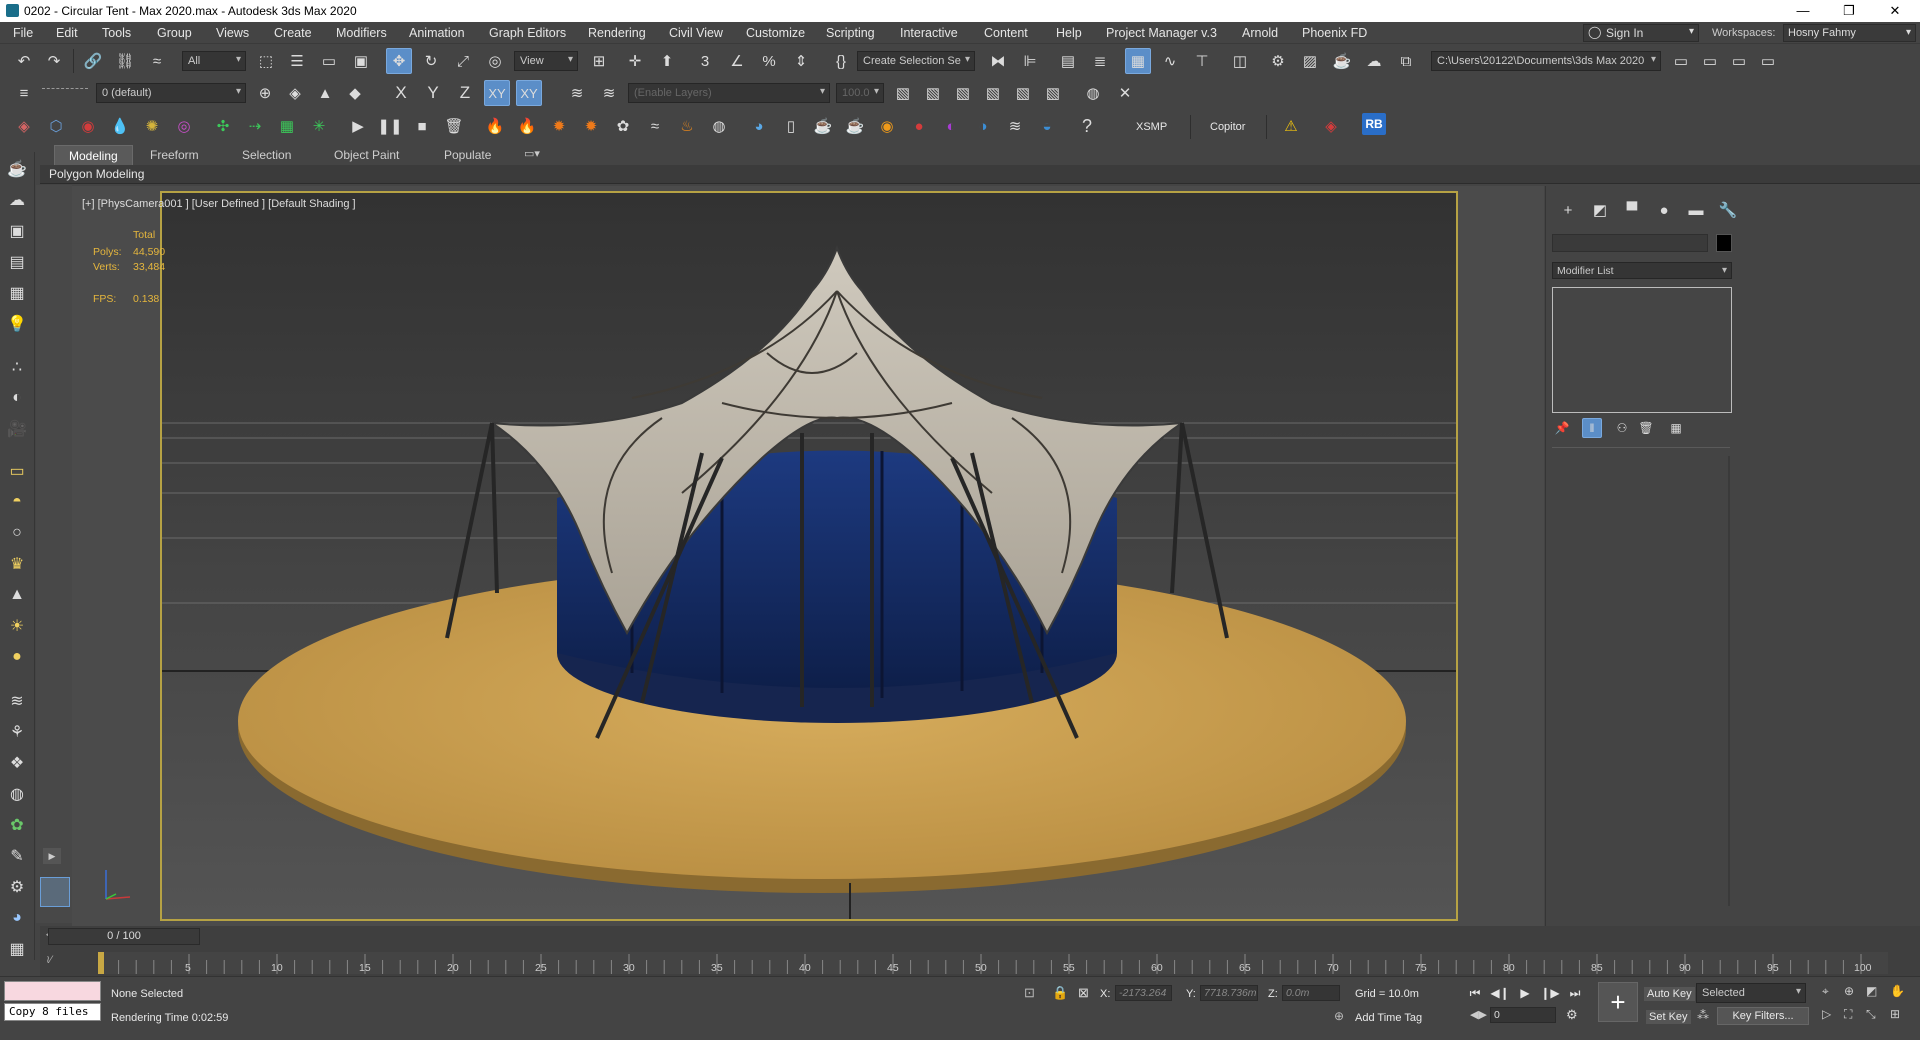 Image resolution: width=1920 pixels, height=1040 pixels. I want to click on ribbon-options-icon: ▭▾, so click(532, 153).